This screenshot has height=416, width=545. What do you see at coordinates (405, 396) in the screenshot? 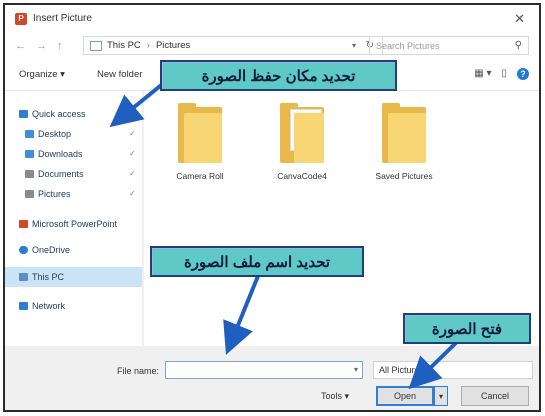
I see `open-button: Open` at bounding box center [405, 396].